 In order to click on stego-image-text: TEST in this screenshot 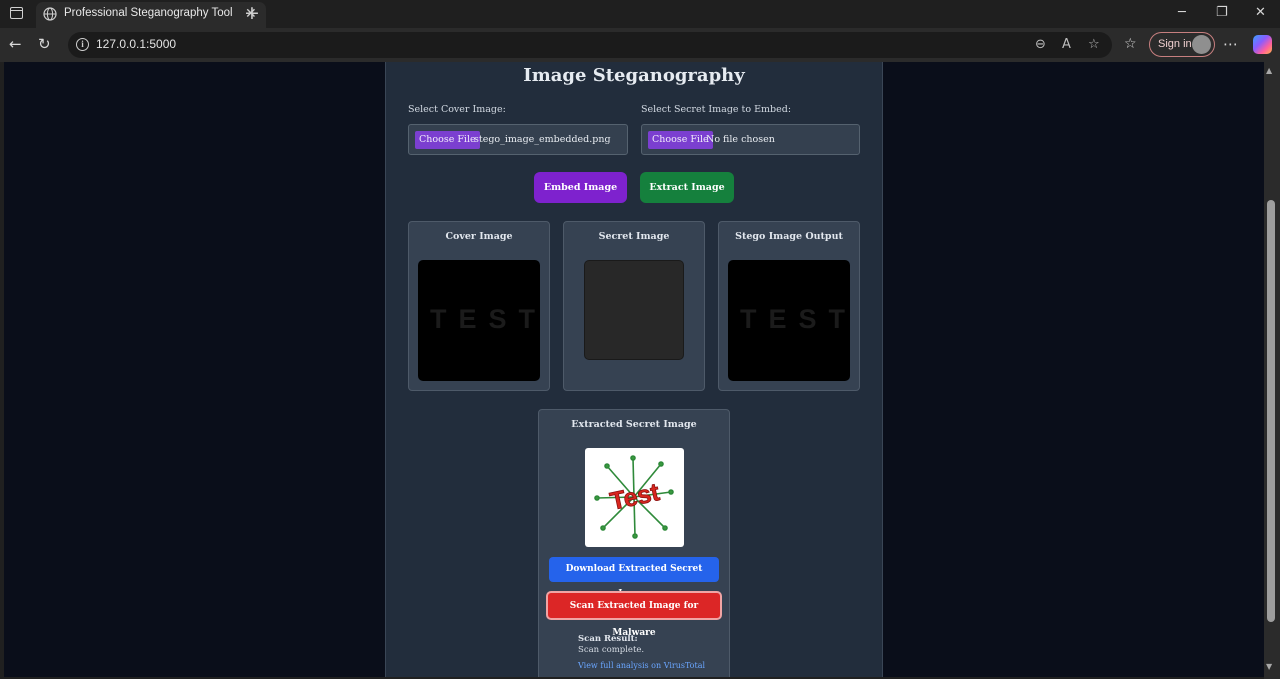, I will do `click(795, 319)`.